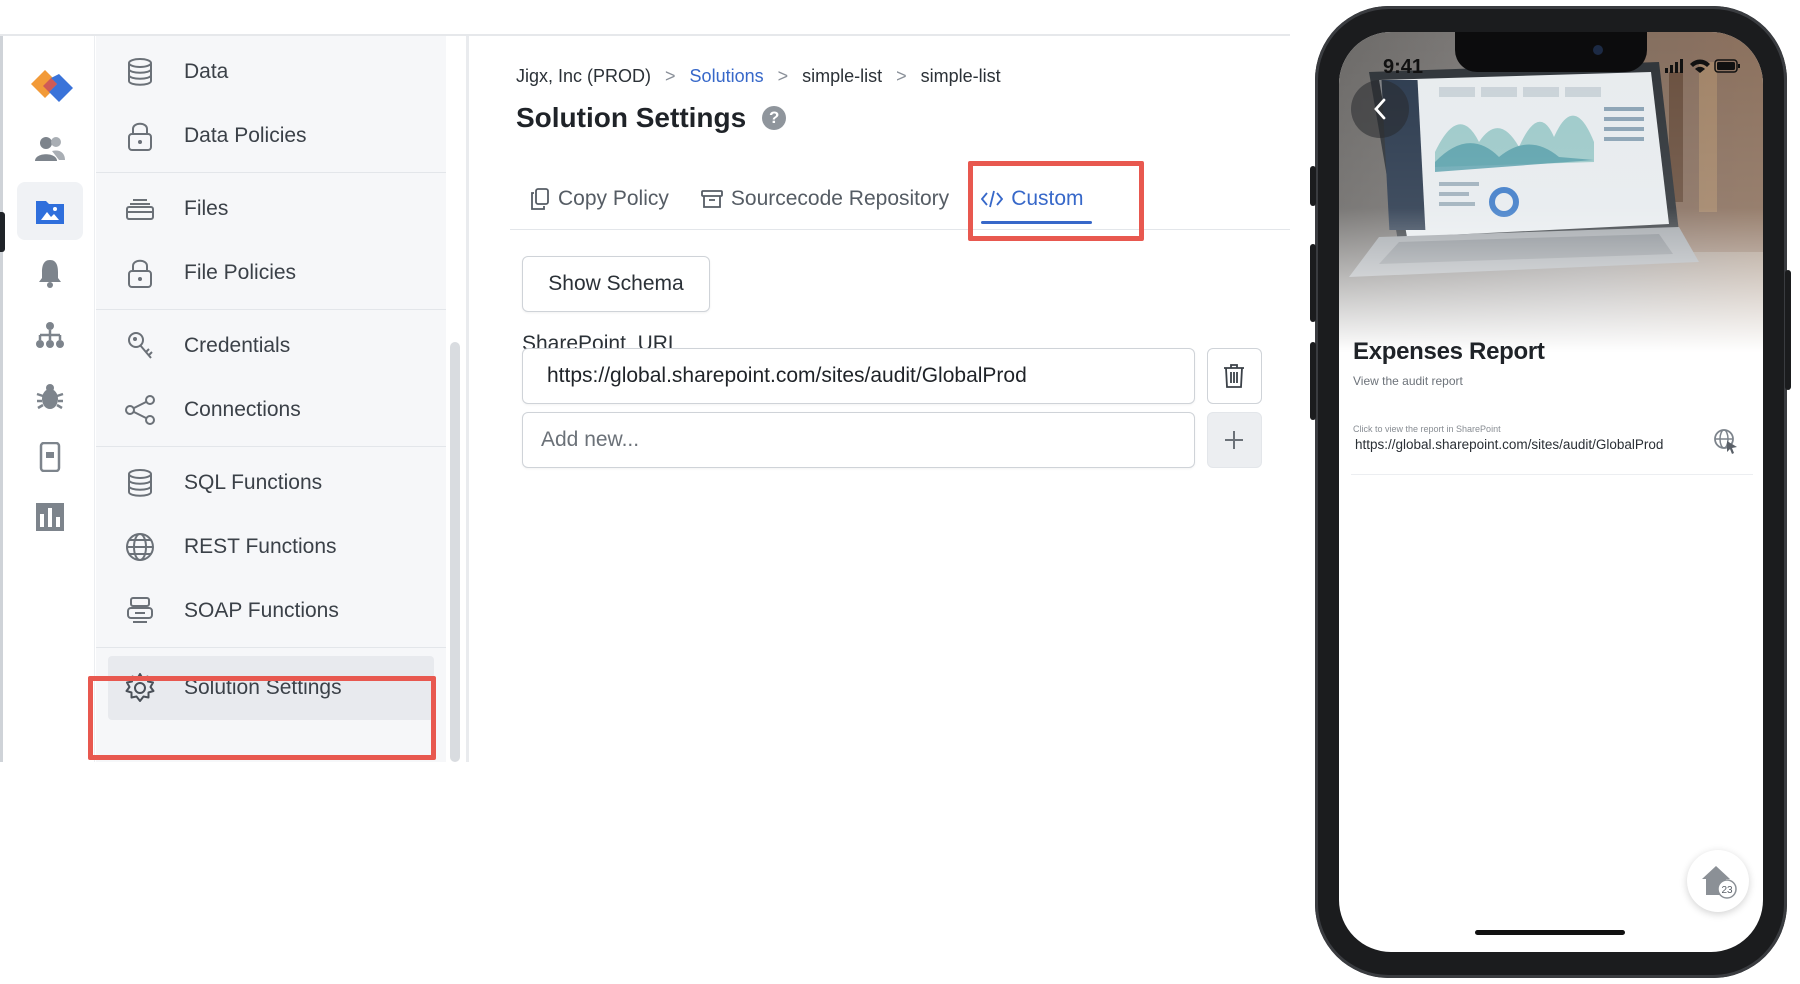 The height and width of the screenshot is (984, 1800). I want to click on home-icon: 23, so click(1719, 882).